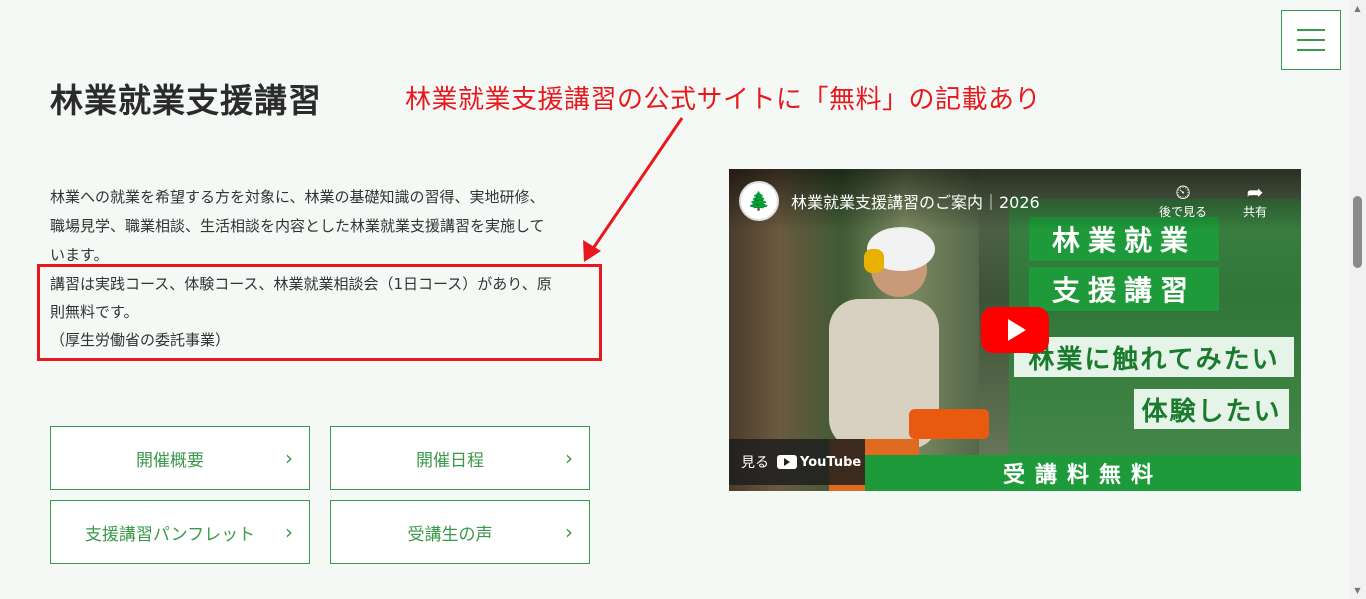  I want to click on hamburger-icon, so click(1311, 30).